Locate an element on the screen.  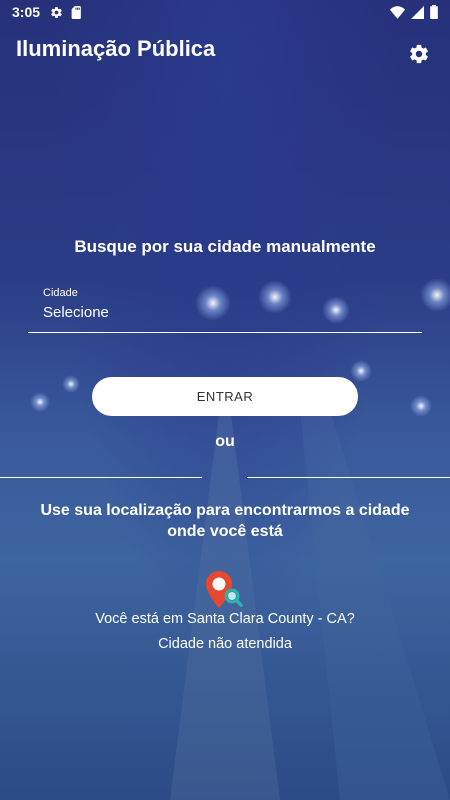
gear-icon is located at coordinates (419, 54).